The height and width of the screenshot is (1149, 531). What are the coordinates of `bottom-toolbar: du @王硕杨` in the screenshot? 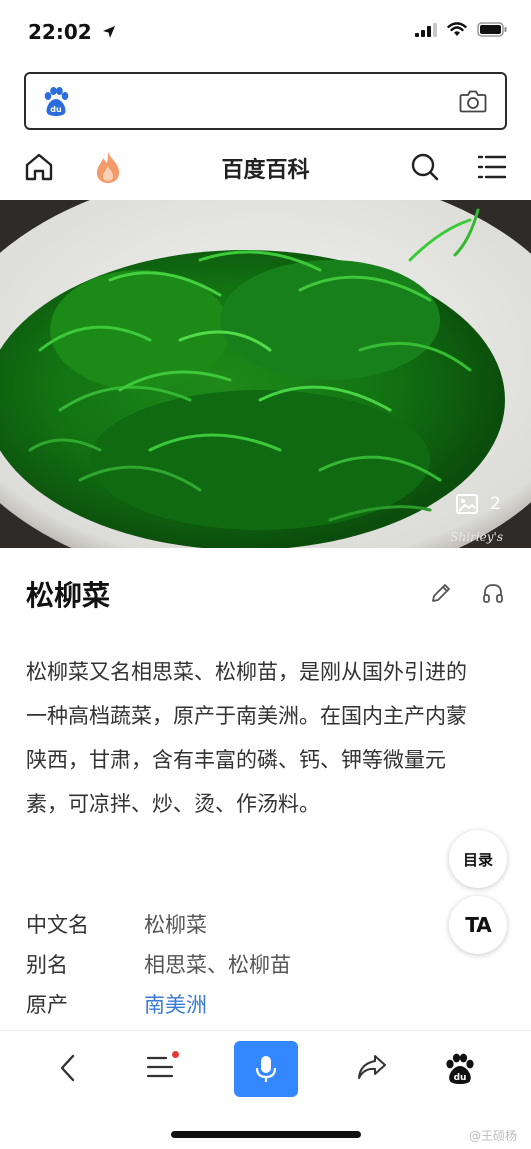 It's located at (265, 1089).